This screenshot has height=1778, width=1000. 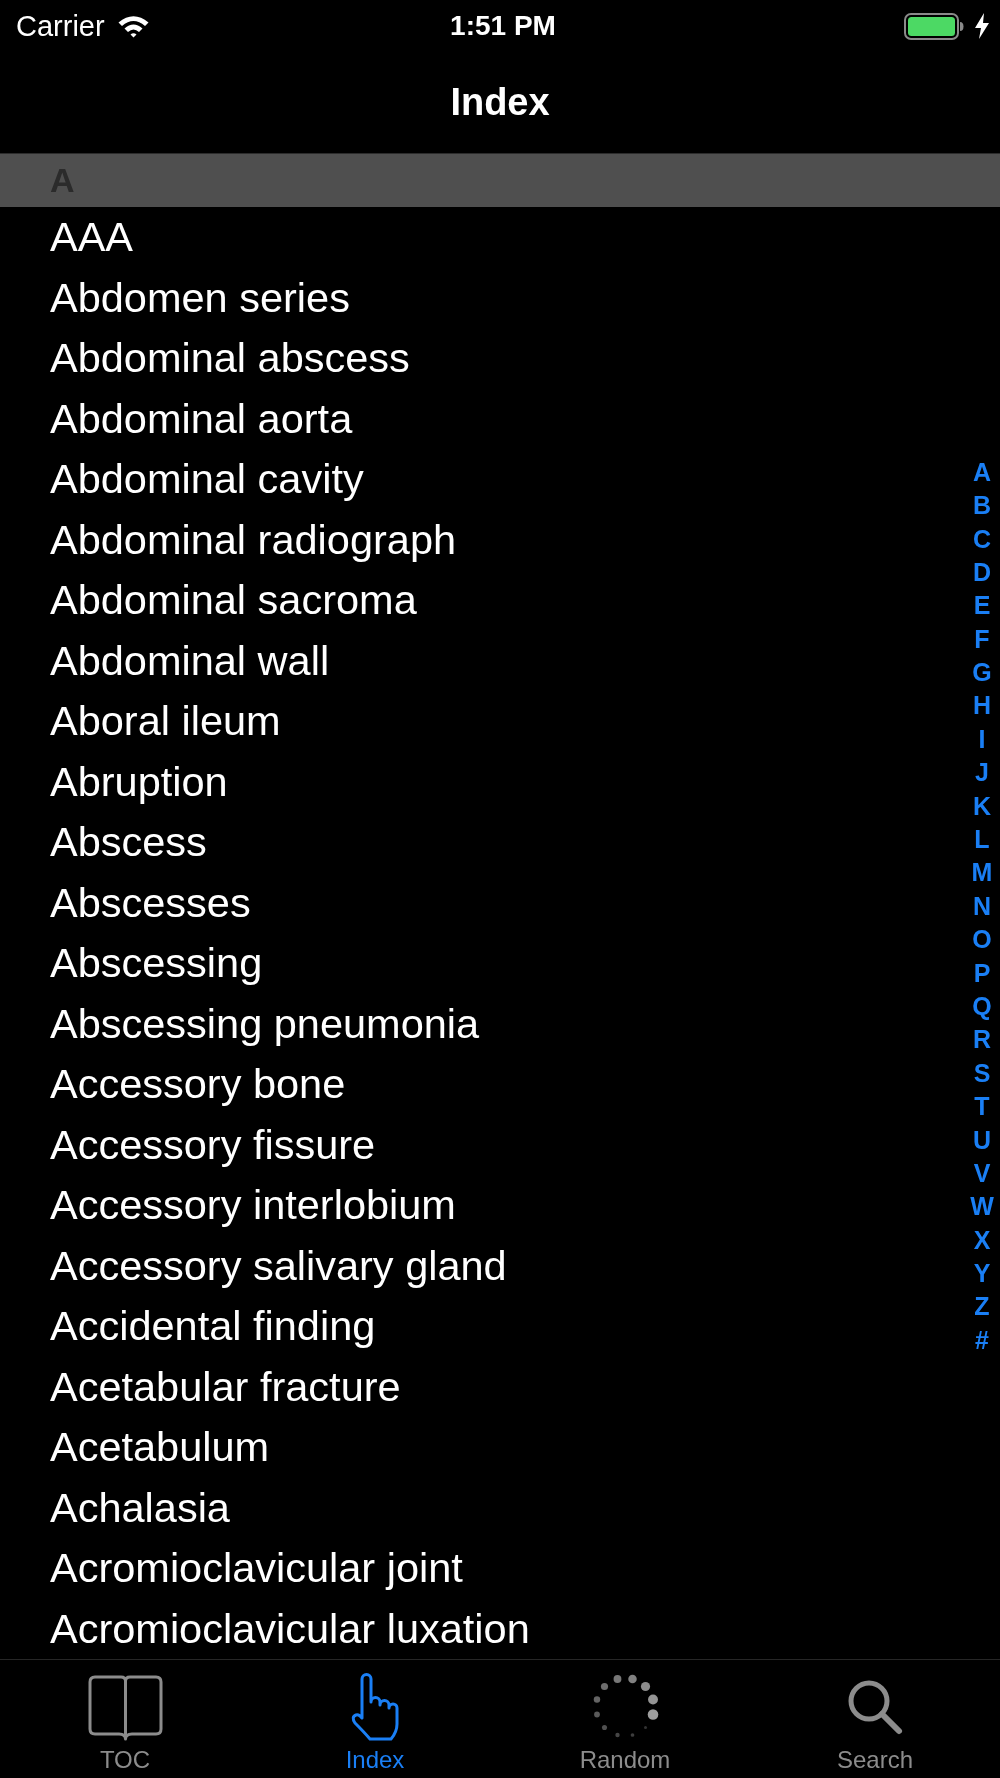 What do you see at coordinates (982, 506) in the screenshot?
I see `alphabet-jump-letter: B` at bounding box center [982, 506].